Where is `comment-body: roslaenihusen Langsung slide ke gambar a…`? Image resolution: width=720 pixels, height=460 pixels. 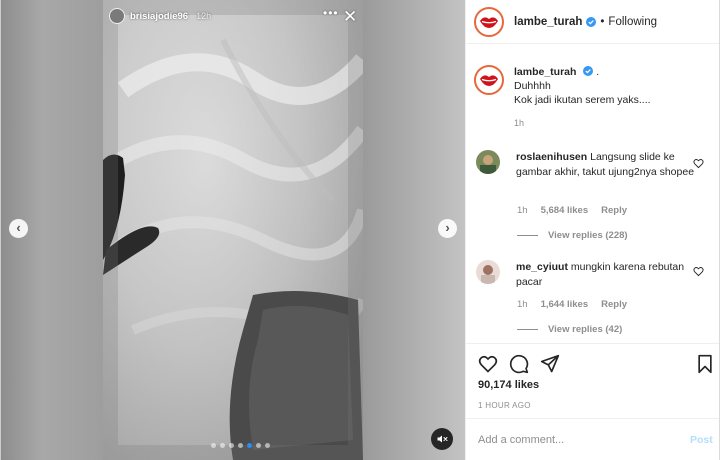
comment-body: roslaenihusen Langsung slide ke gambar a… is located at coordinates (606, 165).